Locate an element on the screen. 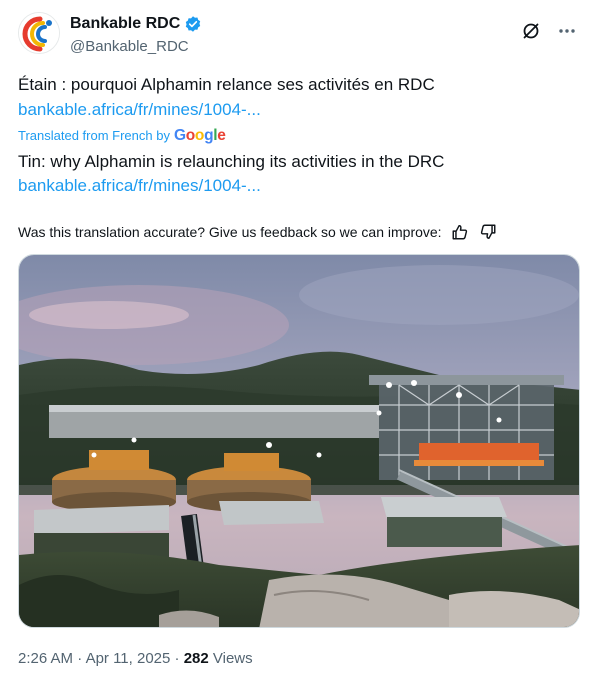 The width and height of the screenshot is (598, 674). author-handle: @Bankable_RDC is located at coordinates (136, 47).